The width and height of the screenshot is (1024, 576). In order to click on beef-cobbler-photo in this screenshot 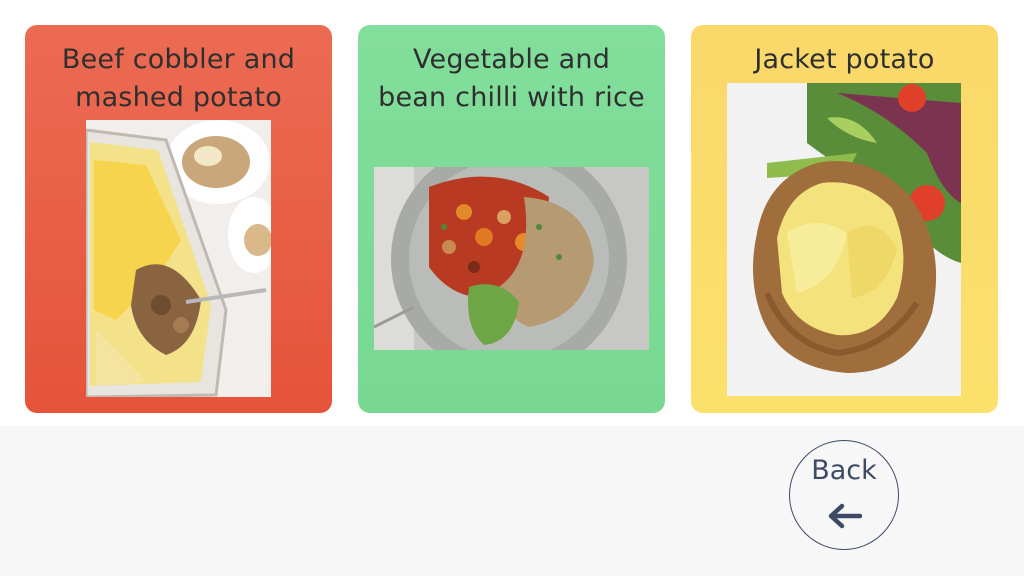, I will do `click(178, 258)`.